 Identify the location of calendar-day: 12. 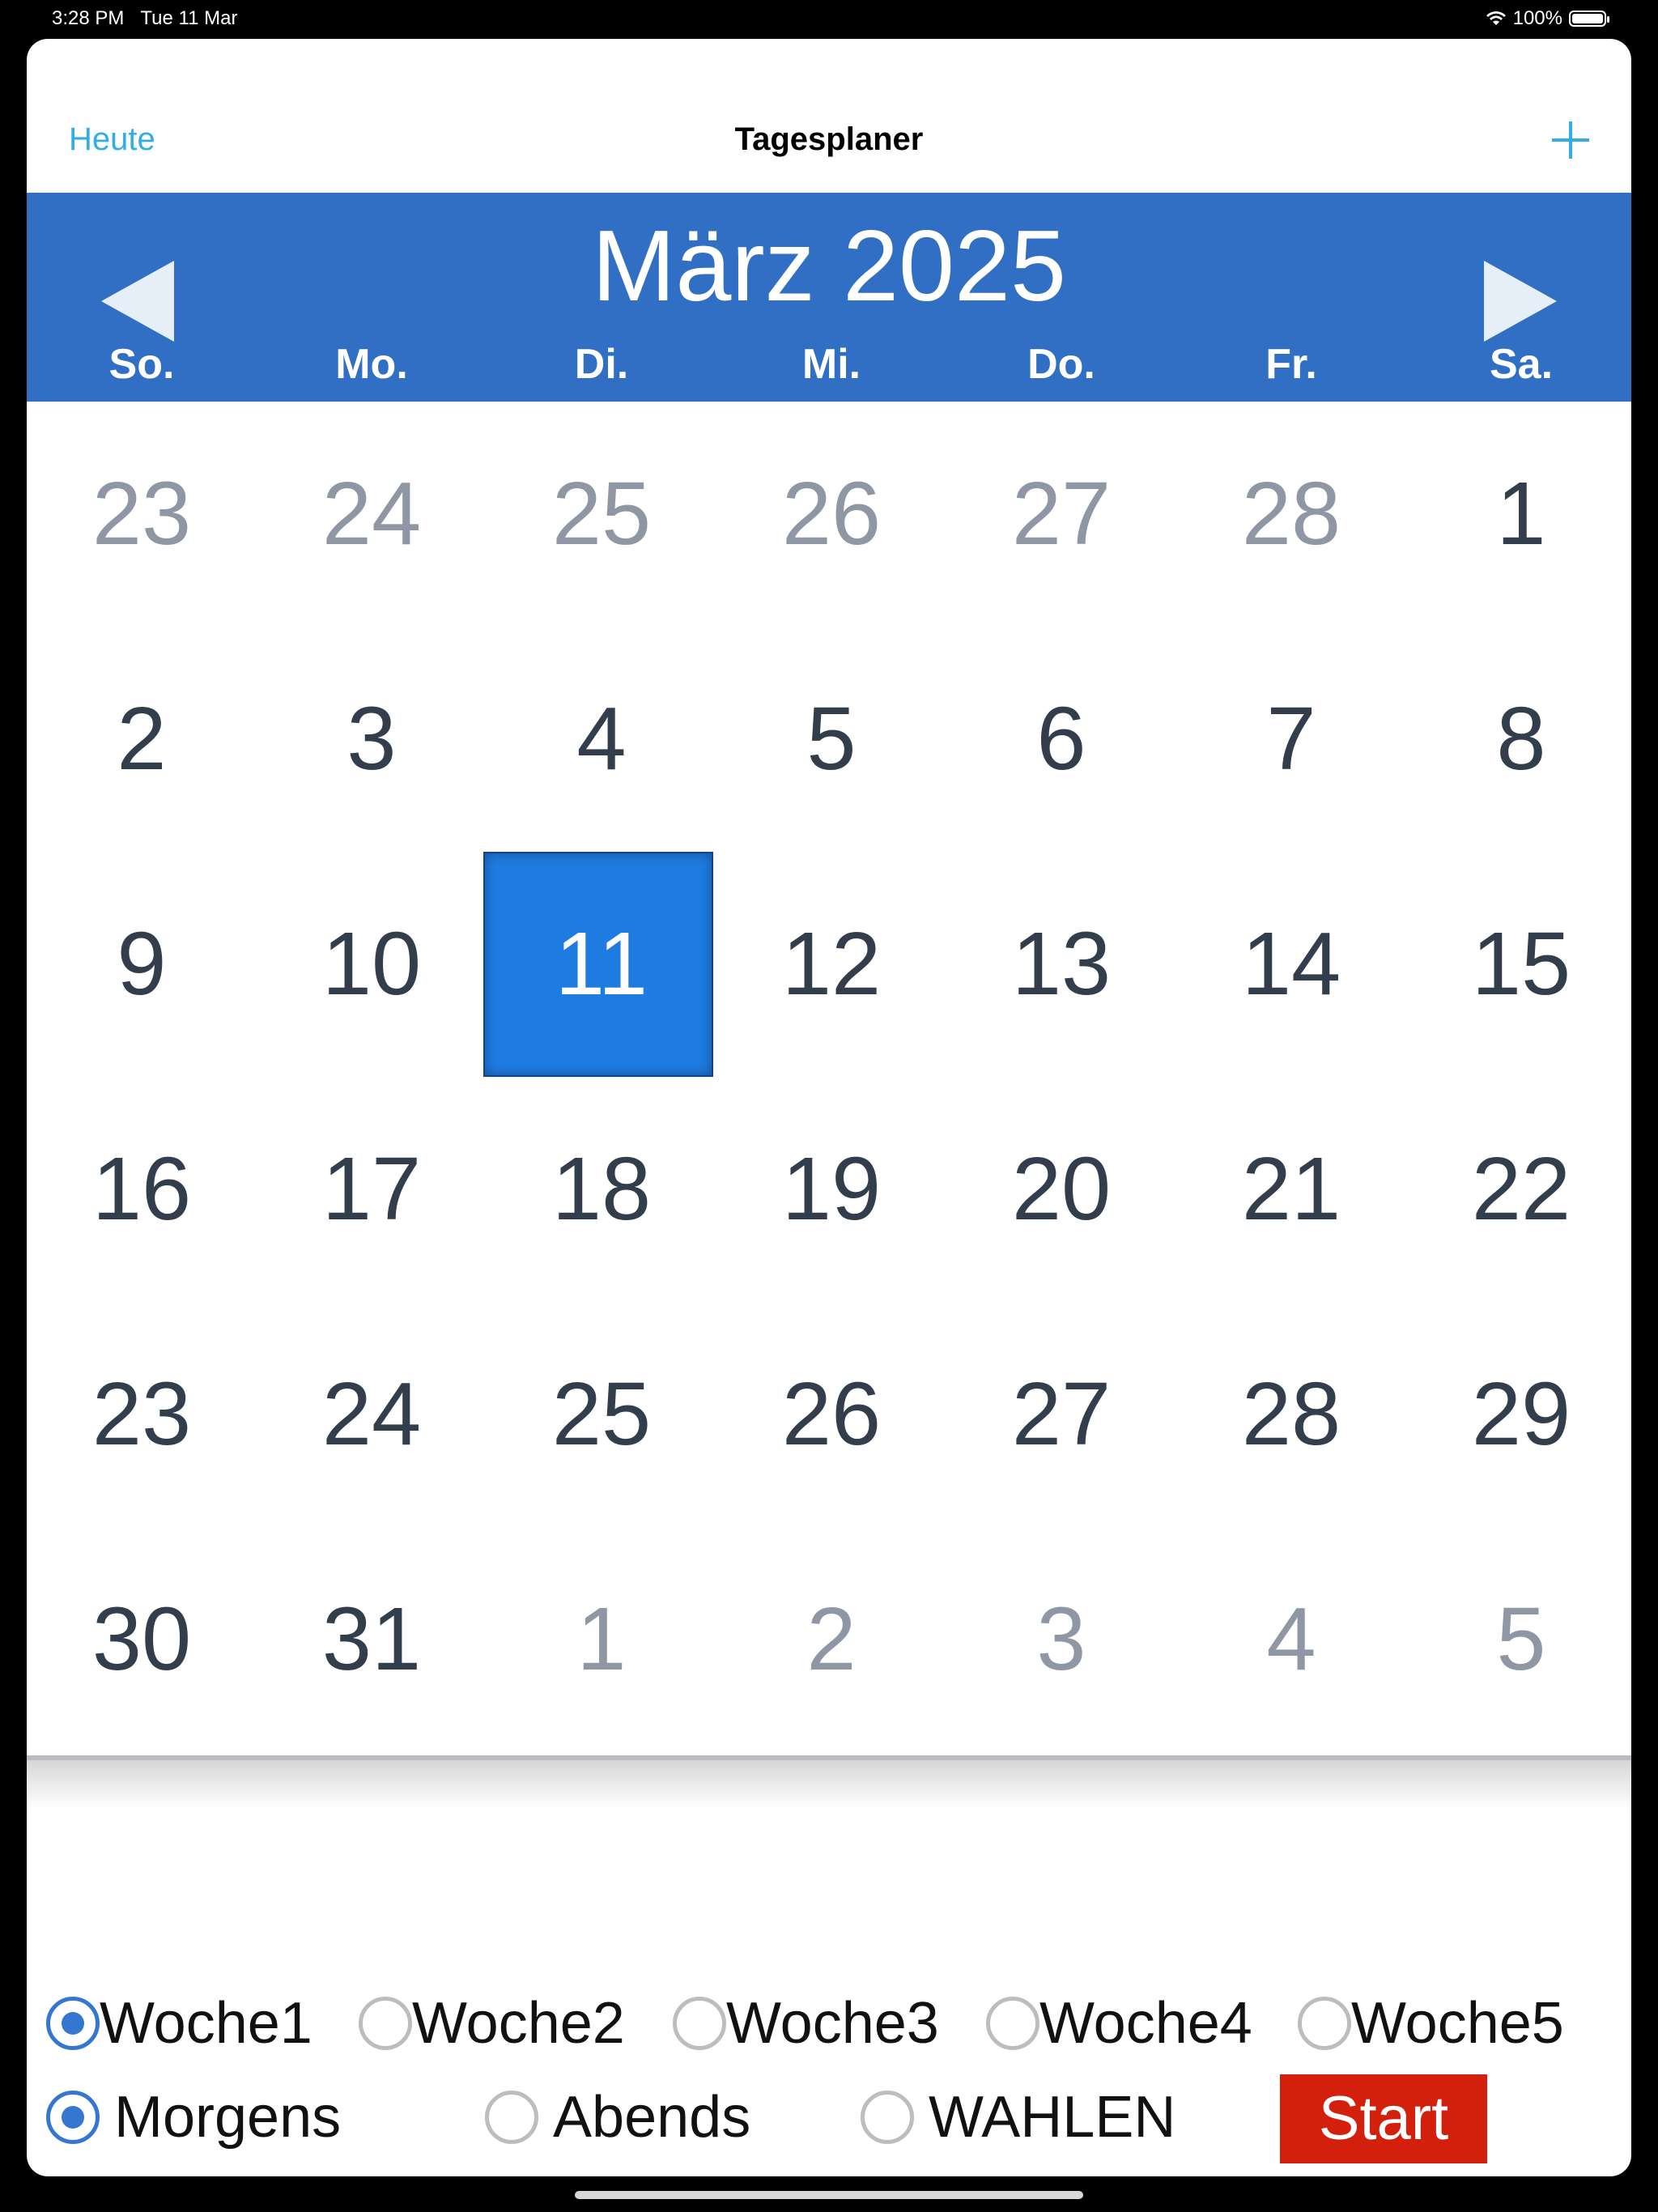
(831, 965).